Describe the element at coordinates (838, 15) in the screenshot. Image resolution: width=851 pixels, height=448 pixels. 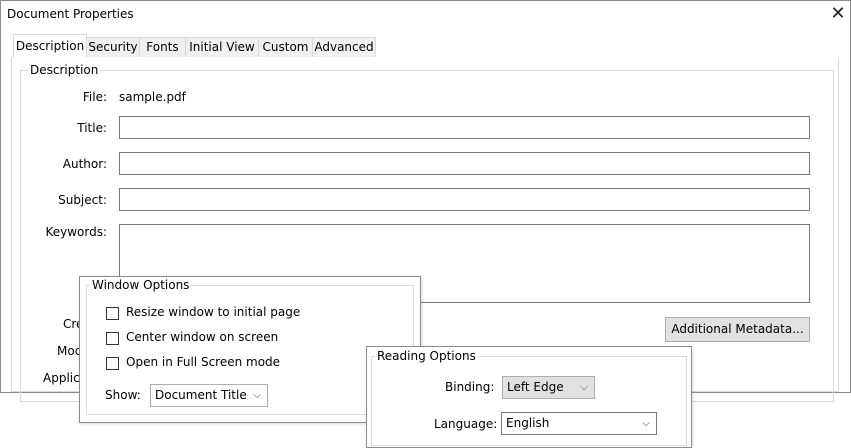
I see `close-icon: ✕` at that location.